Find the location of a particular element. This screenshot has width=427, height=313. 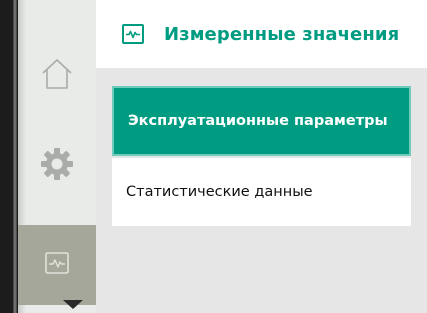

page-title: Измеренные значения is located at coordinates (282, 34).